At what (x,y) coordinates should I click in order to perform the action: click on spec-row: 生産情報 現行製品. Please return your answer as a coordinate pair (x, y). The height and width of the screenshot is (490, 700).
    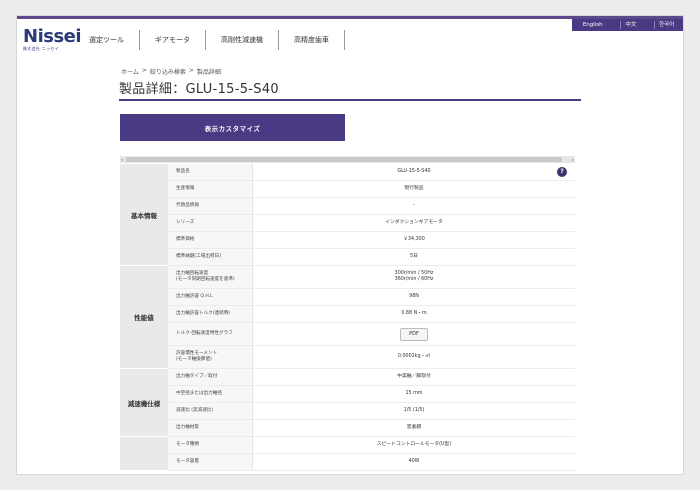
    Looking at the image, I should click on (347, 189).